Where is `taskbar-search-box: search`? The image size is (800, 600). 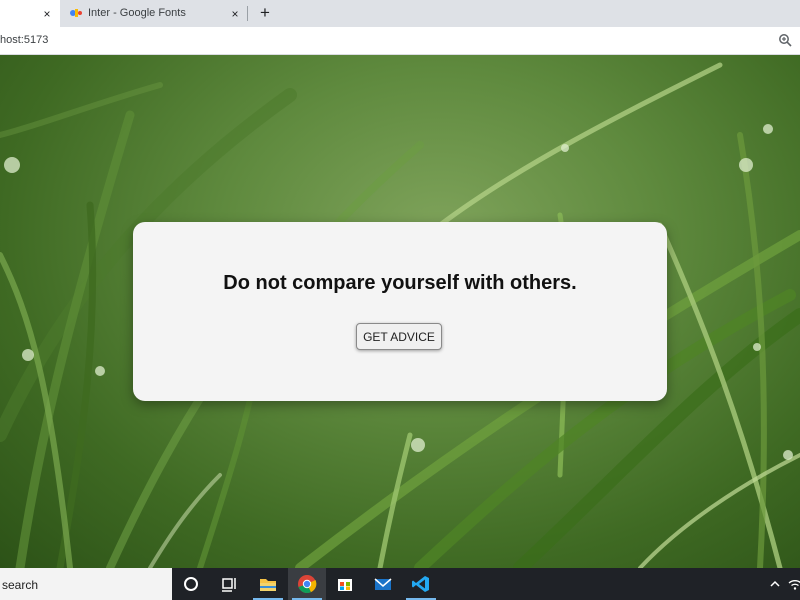 taskbar-search-box: search is located at coordinates (86, 584).